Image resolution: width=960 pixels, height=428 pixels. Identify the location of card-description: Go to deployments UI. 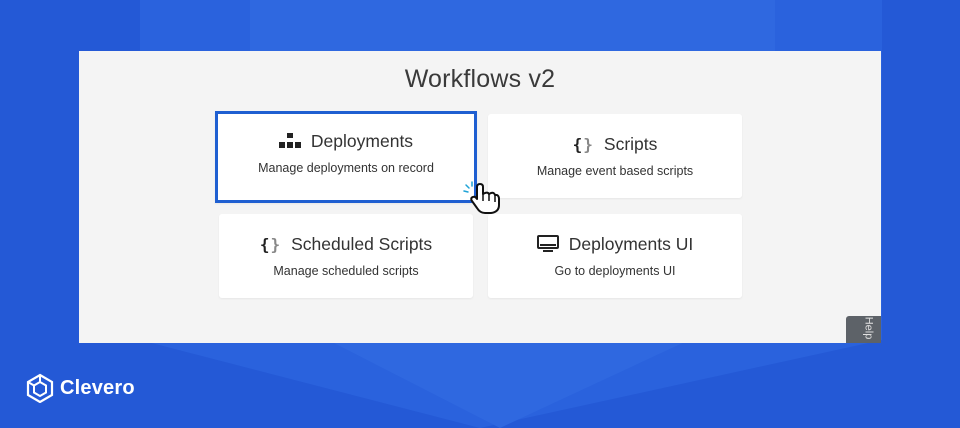
(615, 271).